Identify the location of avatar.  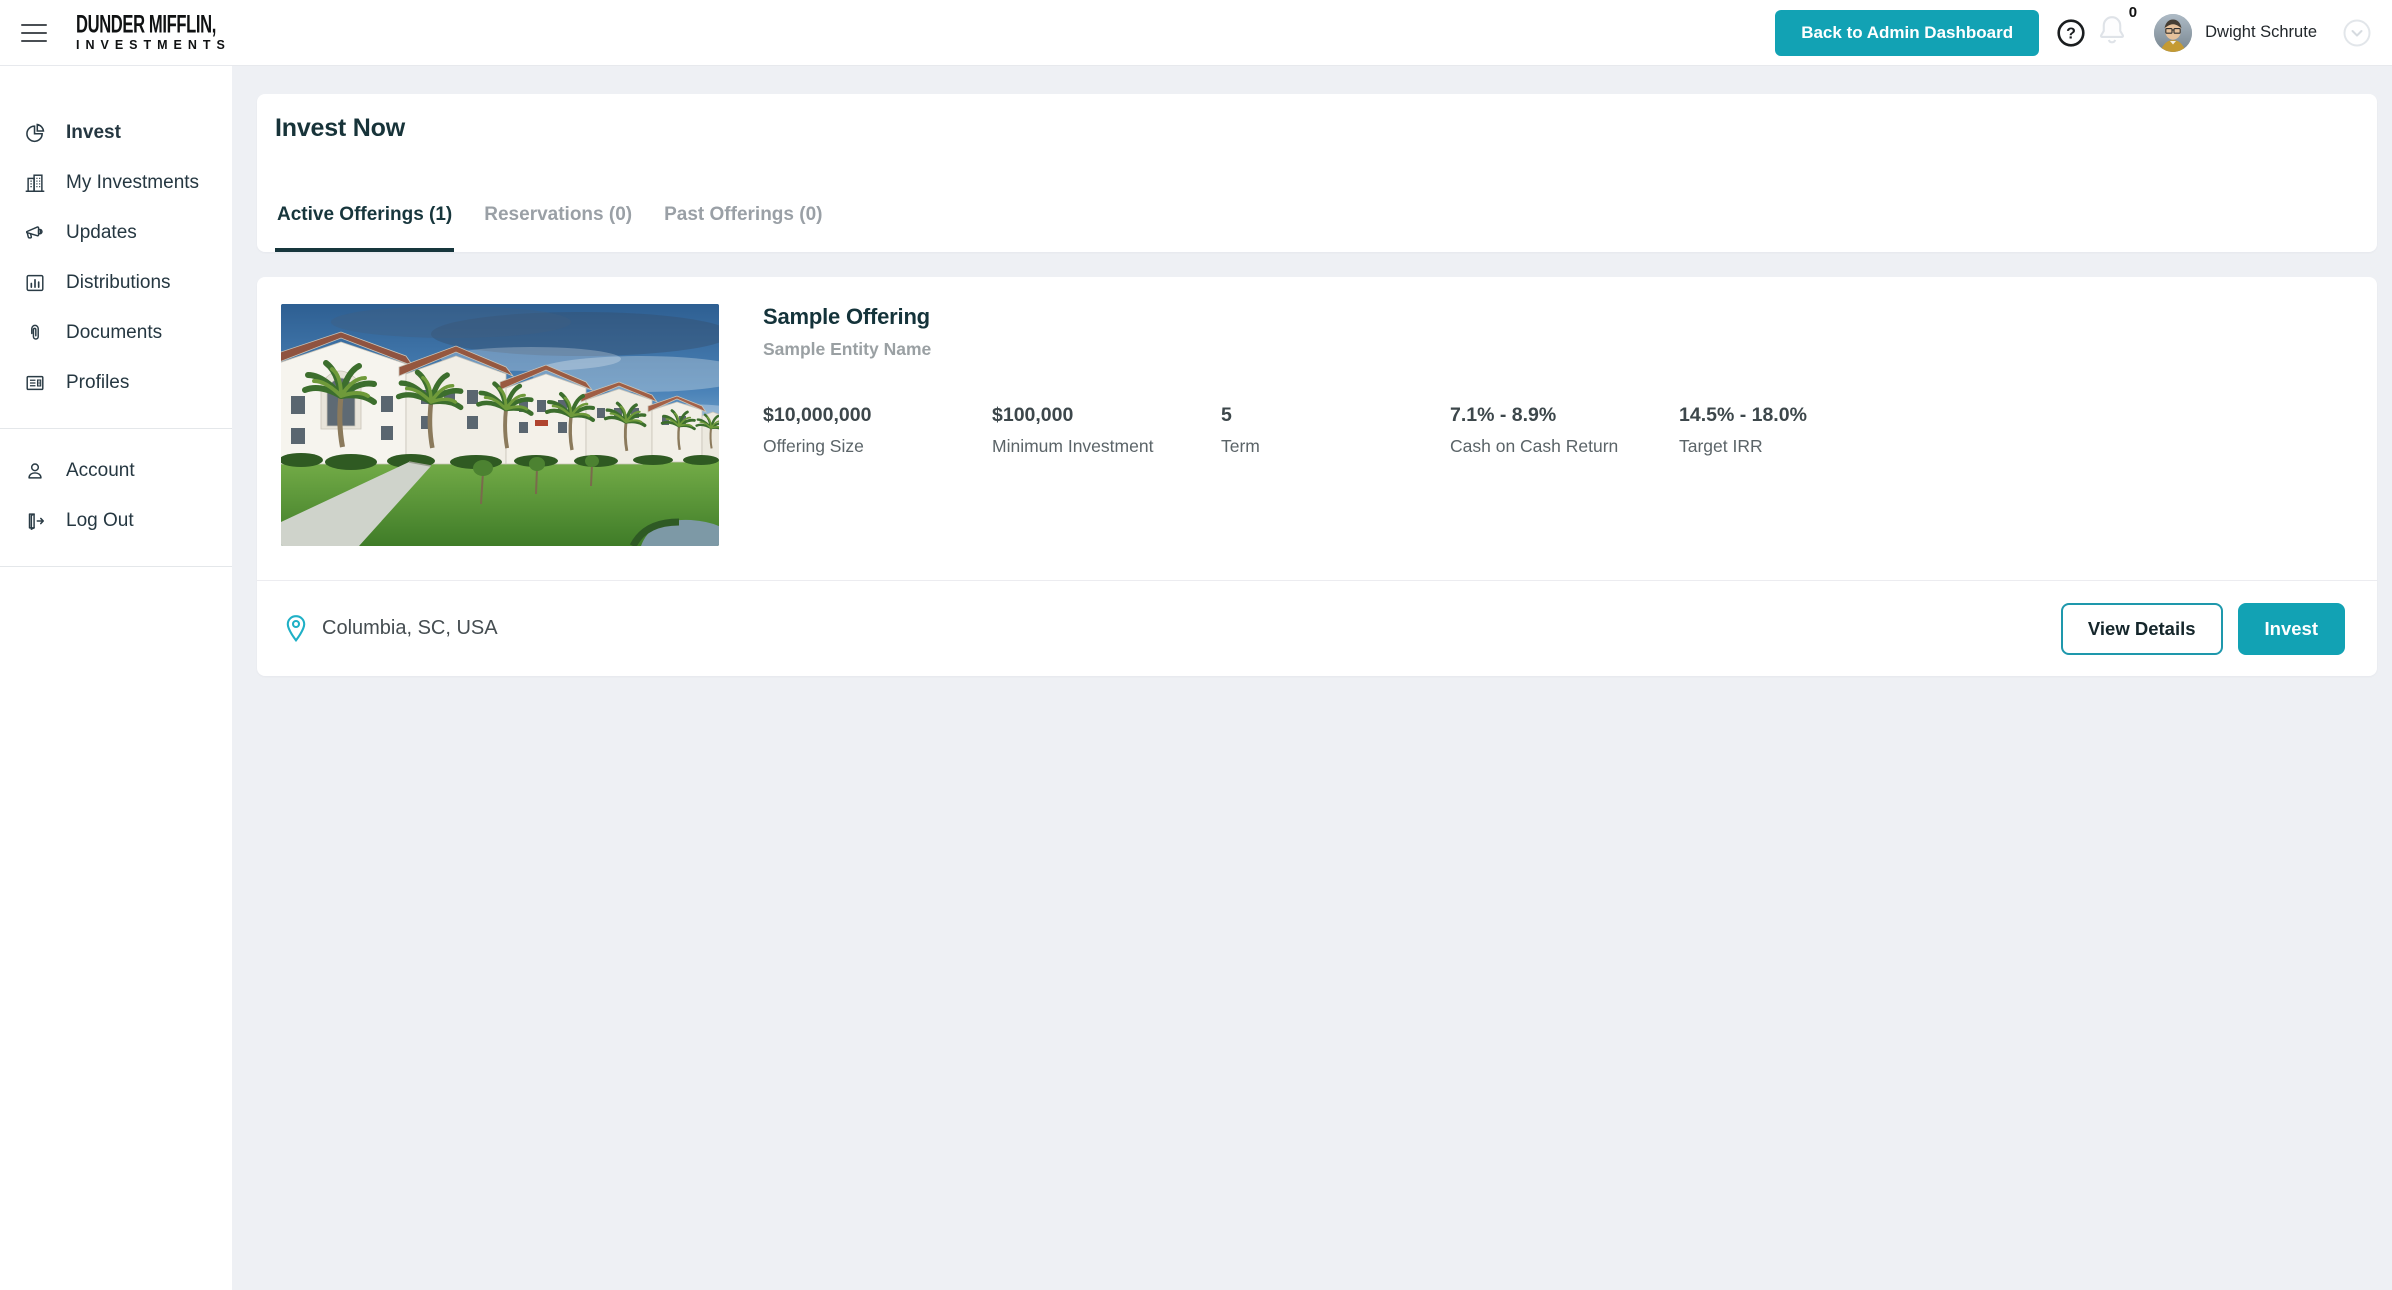
(2173, 32).